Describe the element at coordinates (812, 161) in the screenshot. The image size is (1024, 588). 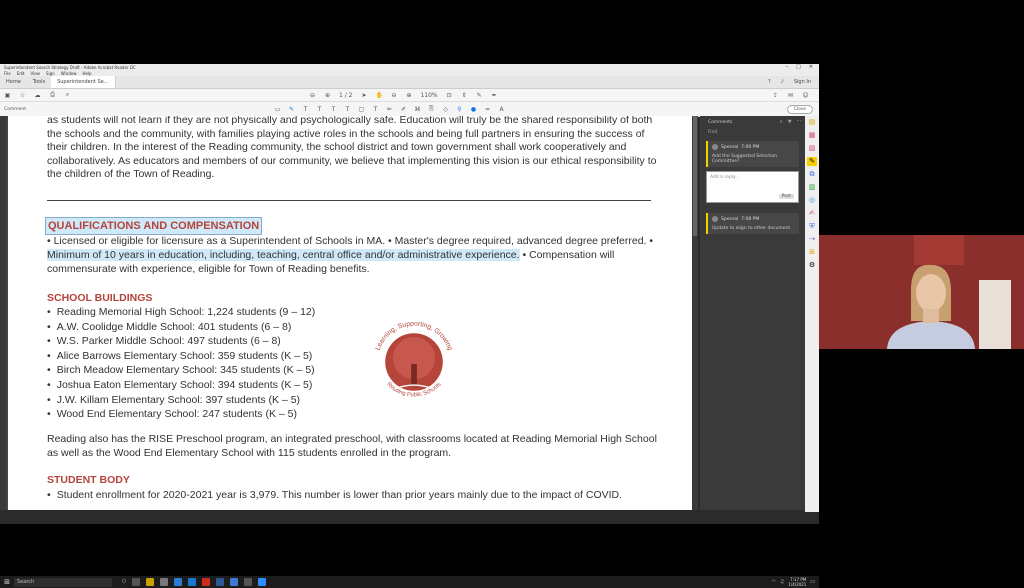
I see `comment-tool-rail-icon: ✎` at that location.